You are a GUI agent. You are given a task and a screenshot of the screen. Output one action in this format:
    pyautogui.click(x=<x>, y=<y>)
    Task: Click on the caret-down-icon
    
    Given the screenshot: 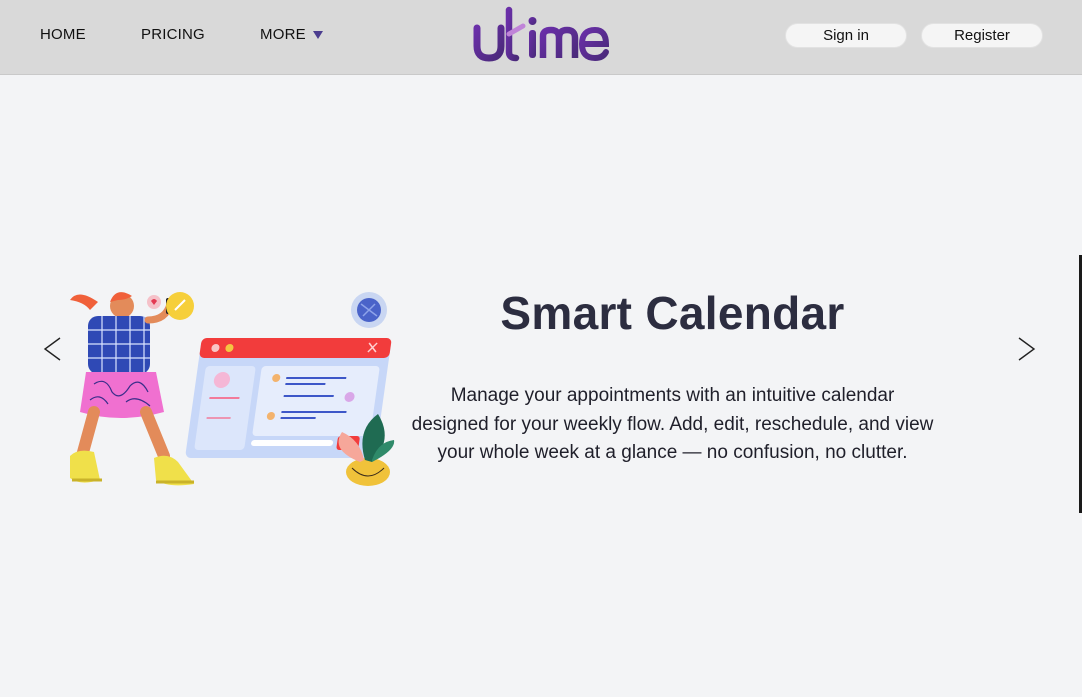 What is the action you would take?
    pyautogui.click(x=317, y=35)
    